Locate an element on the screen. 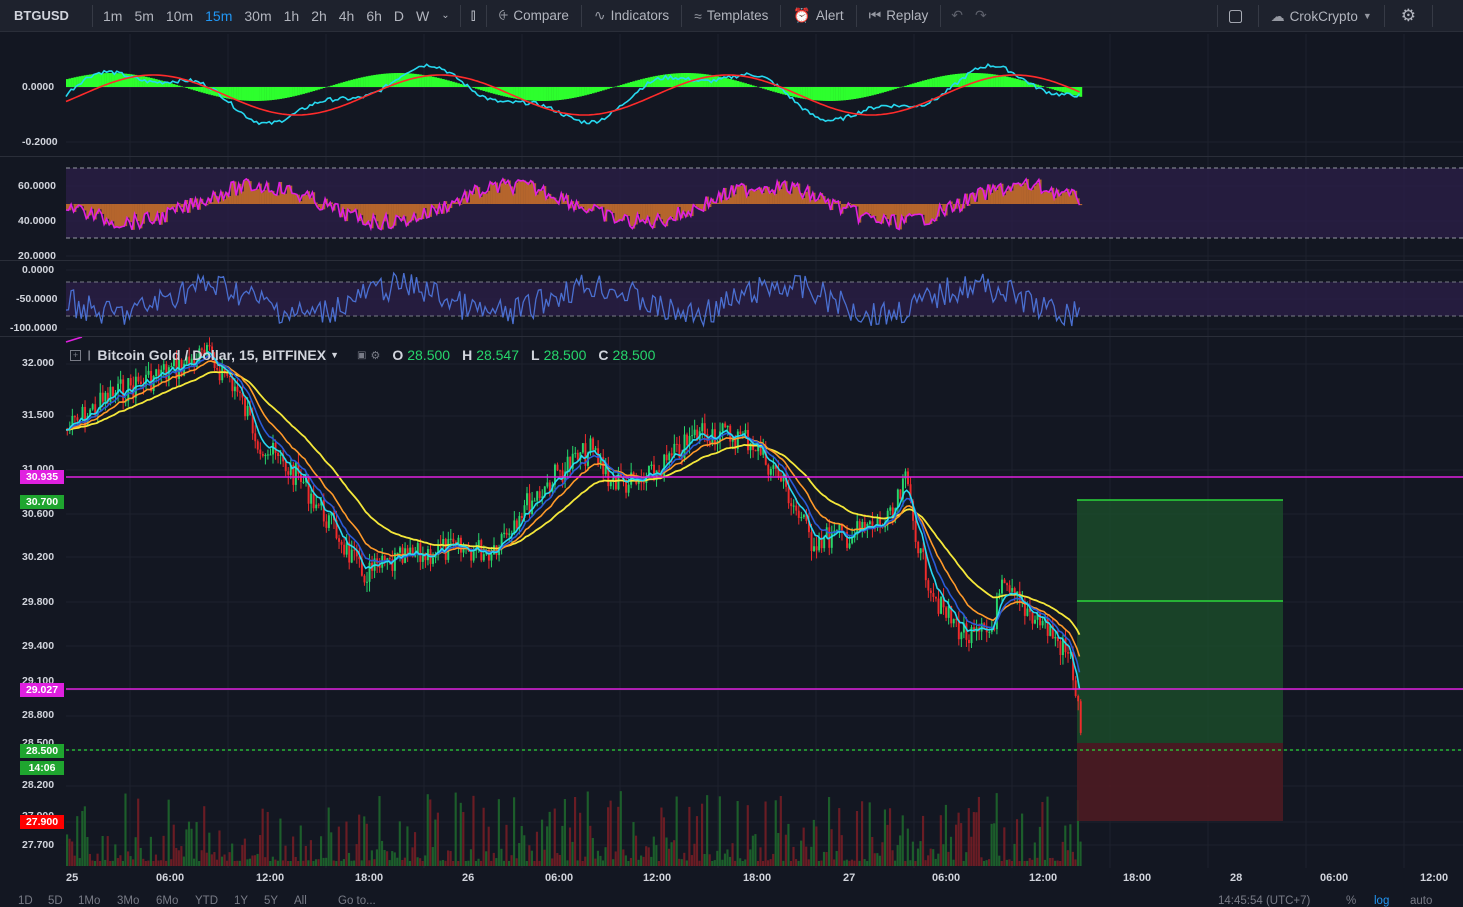 This screenshot has height=907, width=1463. collapse-icon: + is located at coordinates (75, 355).